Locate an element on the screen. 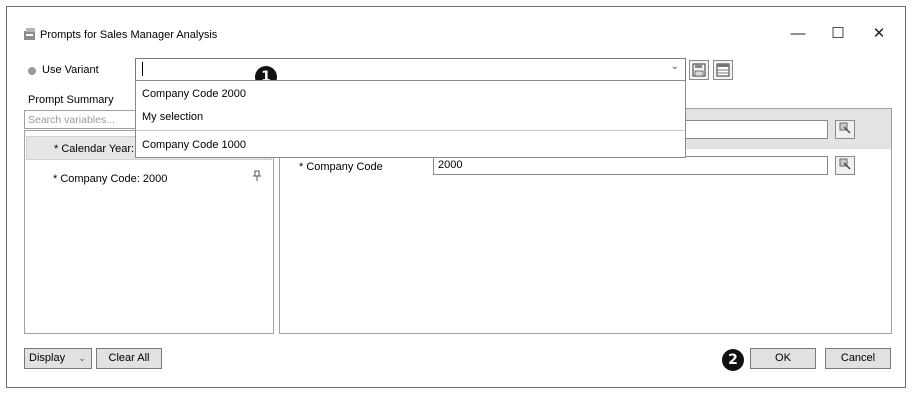 This screenshot has height=397, width=912. table-icon is located at coordinates (723, 72).